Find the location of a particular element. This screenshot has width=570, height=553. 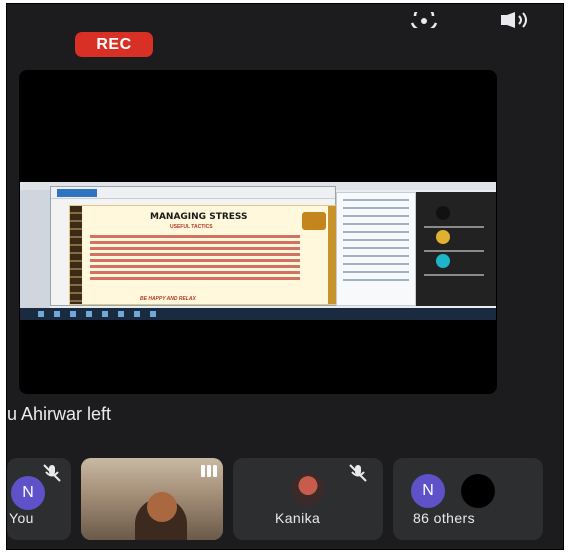

slide-illustration is located at coordinates (314, 221).